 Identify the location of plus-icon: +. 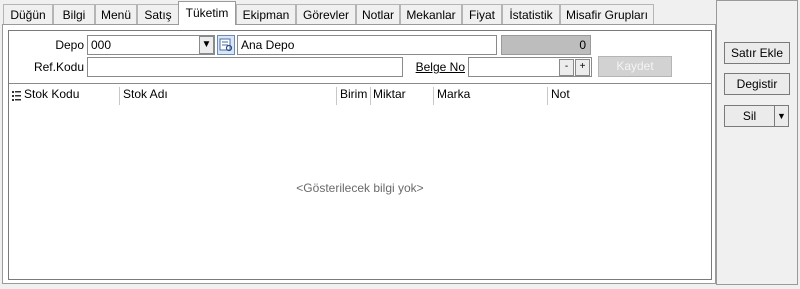
(582, 66).